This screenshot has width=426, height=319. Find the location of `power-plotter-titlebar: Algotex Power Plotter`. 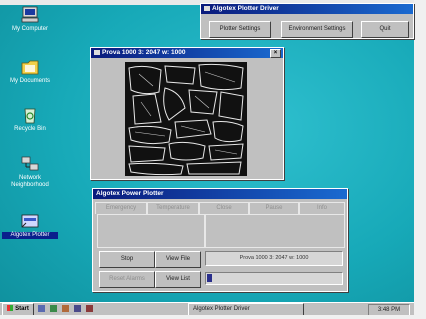

power-plotter-titlebar: Algotex Power Plotter is located at coordinates (220, 194).